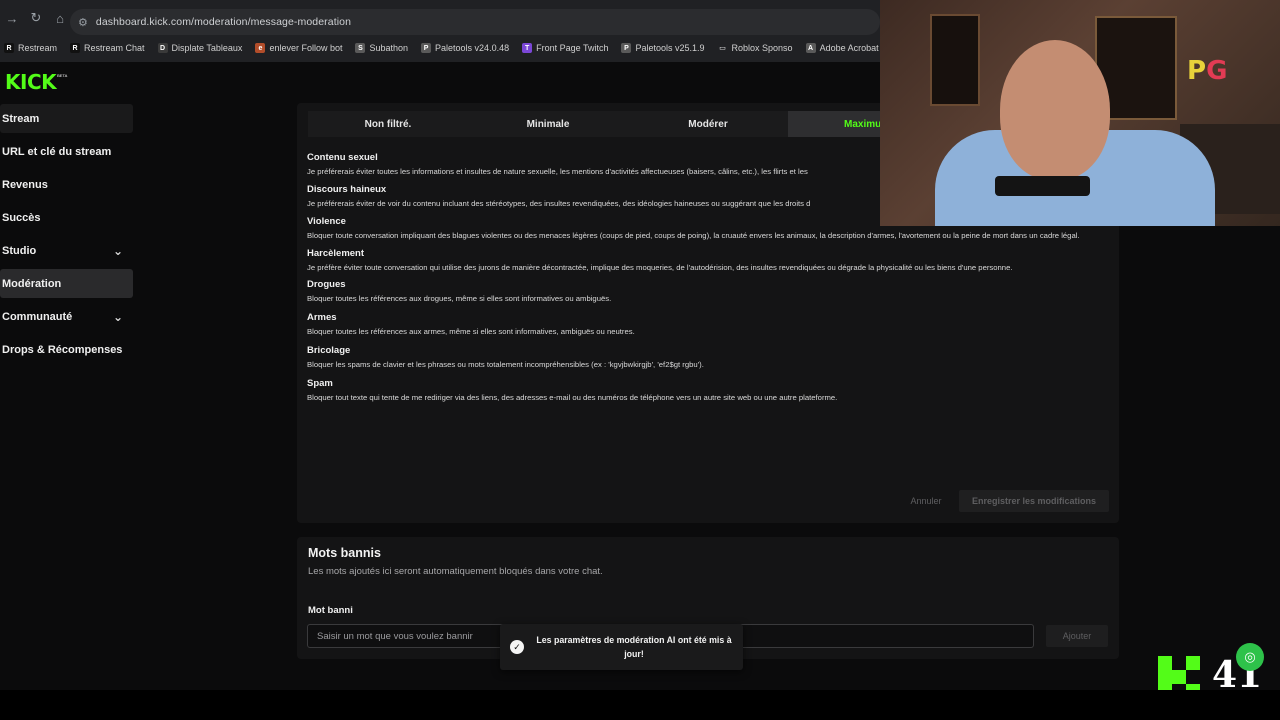  I want to click on logo-wordmark: KICK, so click(31, 82).